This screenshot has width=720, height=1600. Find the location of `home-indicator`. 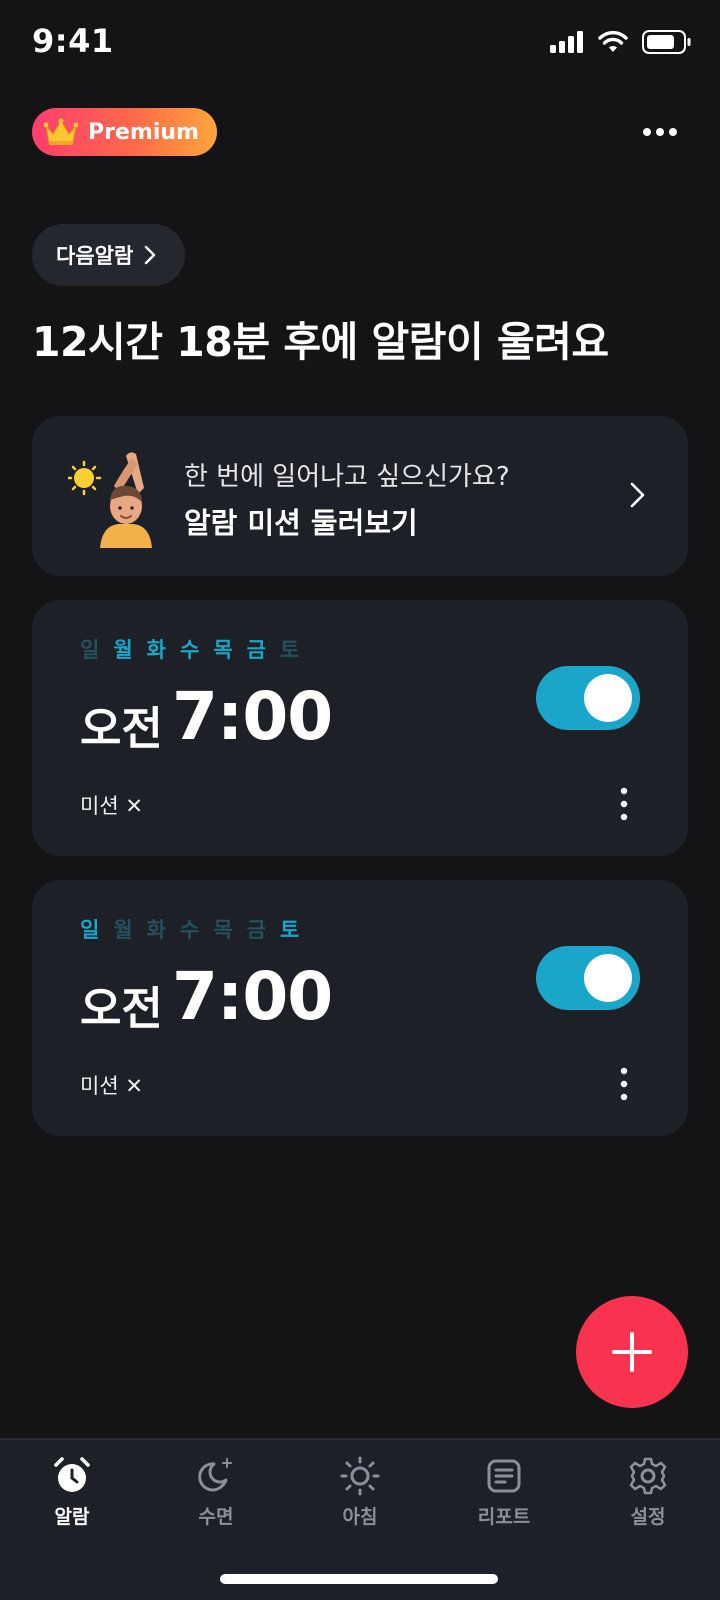

home-indicator is located at coordinates (359, 1579).